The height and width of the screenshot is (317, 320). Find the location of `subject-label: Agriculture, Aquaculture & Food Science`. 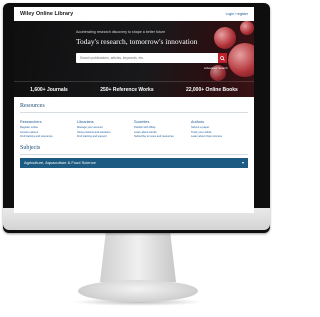

subject-label: Agriculture, Aquaculture & Food Science is located at coordinates (60, 163).